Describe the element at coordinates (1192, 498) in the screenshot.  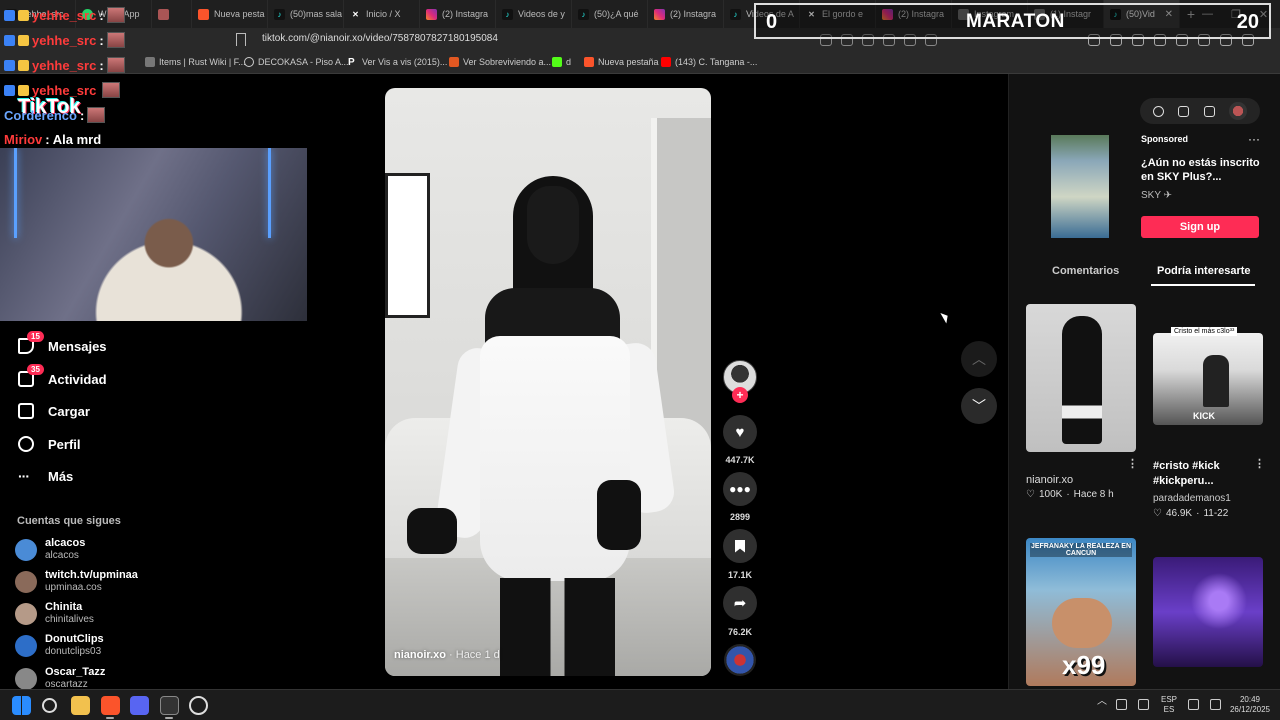
I see `card-author: paradademanos1` at that location.